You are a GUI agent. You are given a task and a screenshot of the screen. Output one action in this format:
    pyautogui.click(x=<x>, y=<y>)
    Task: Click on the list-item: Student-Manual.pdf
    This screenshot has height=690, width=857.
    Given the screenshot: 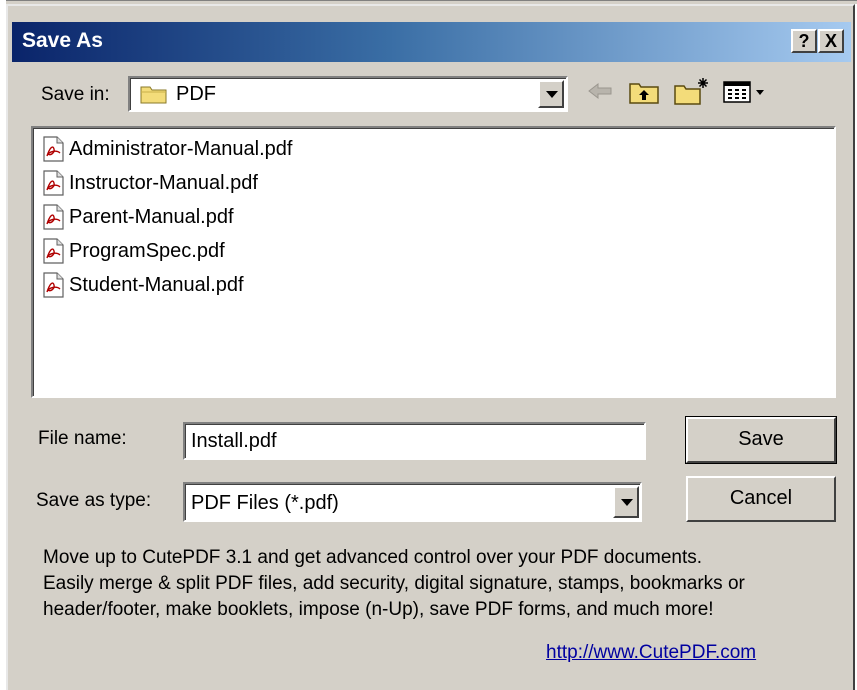 What is the action you would take?
    pyautogui.click(x=142, y=285)
    